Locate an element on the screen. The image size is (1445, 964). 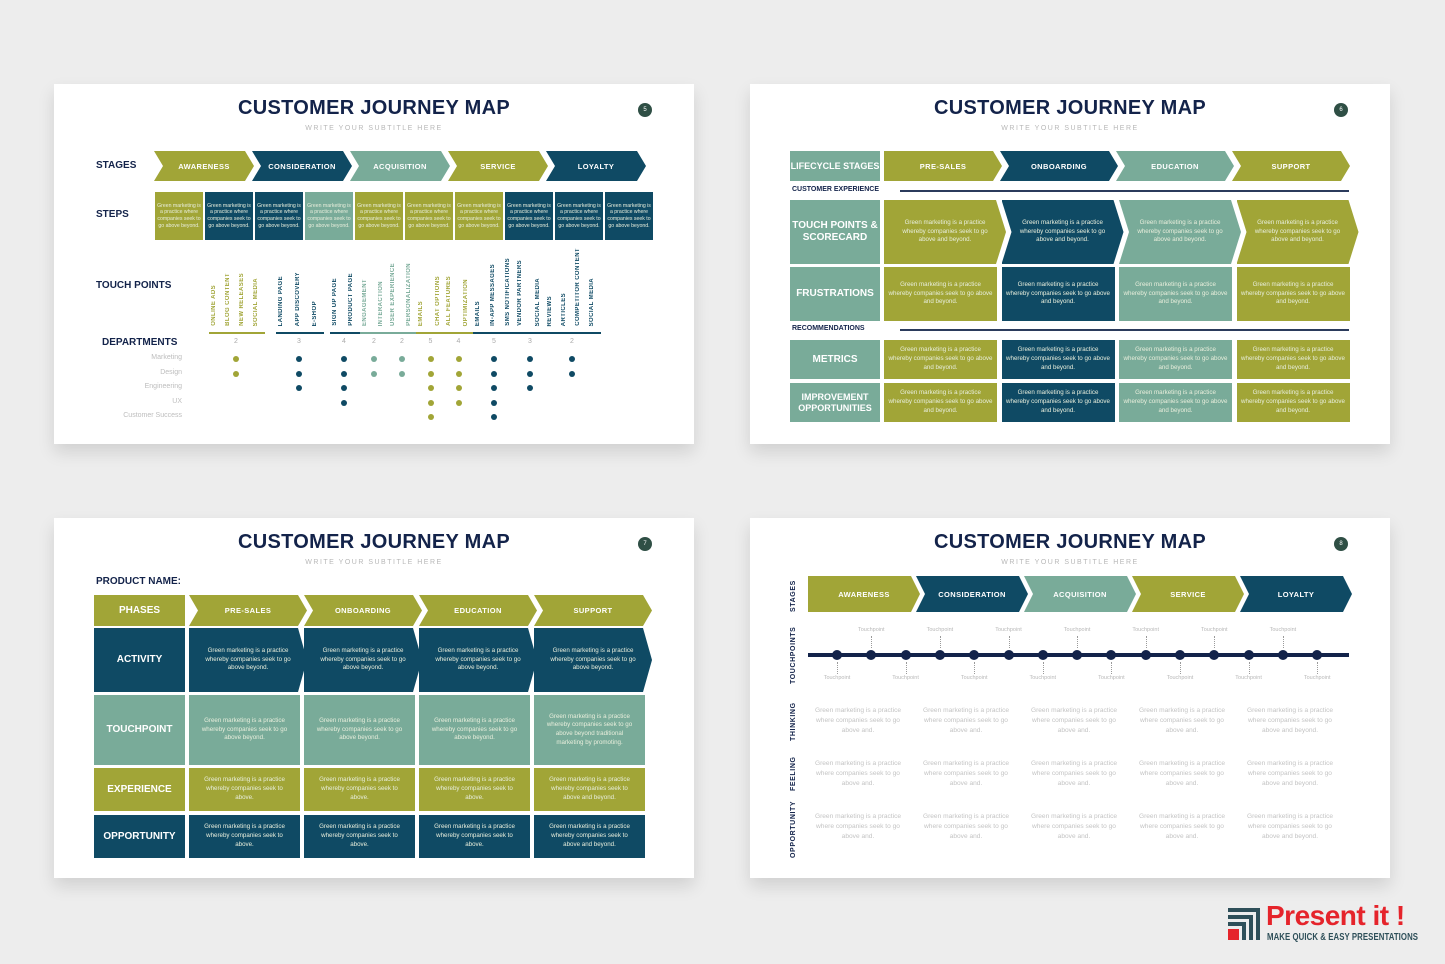
touch-group-count: 5 is located at coordinates (494, 341).